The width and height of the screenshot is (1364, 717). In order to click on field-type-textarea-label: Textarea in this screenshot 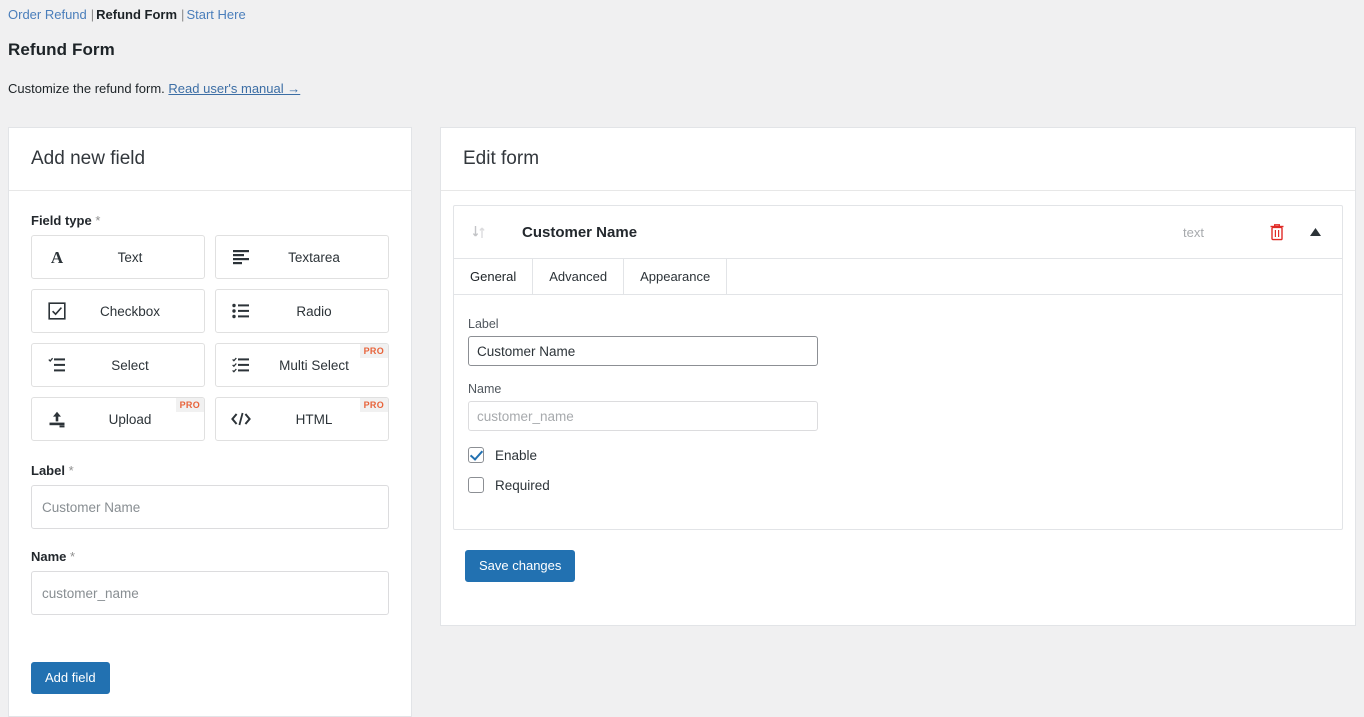, I will do `click(314, 257)`.